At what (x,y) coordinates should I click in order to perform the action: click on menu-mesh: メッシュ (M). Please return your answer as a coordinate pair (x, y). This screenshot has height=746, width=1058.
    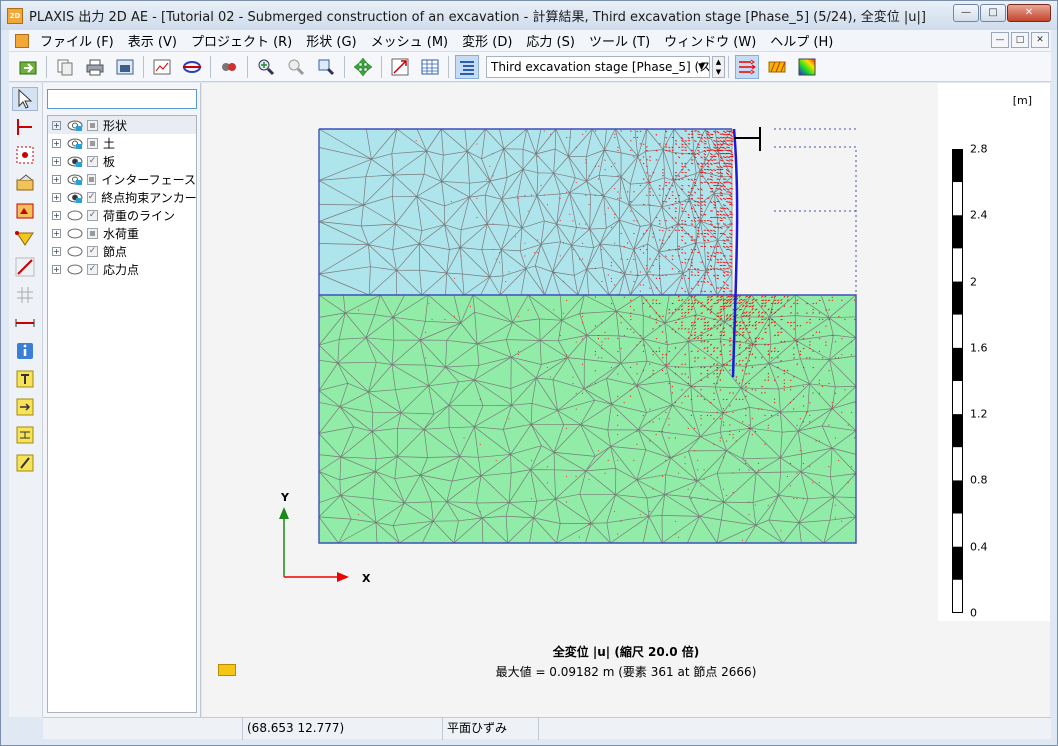
    Looking at the image, I should click on (410, 40).